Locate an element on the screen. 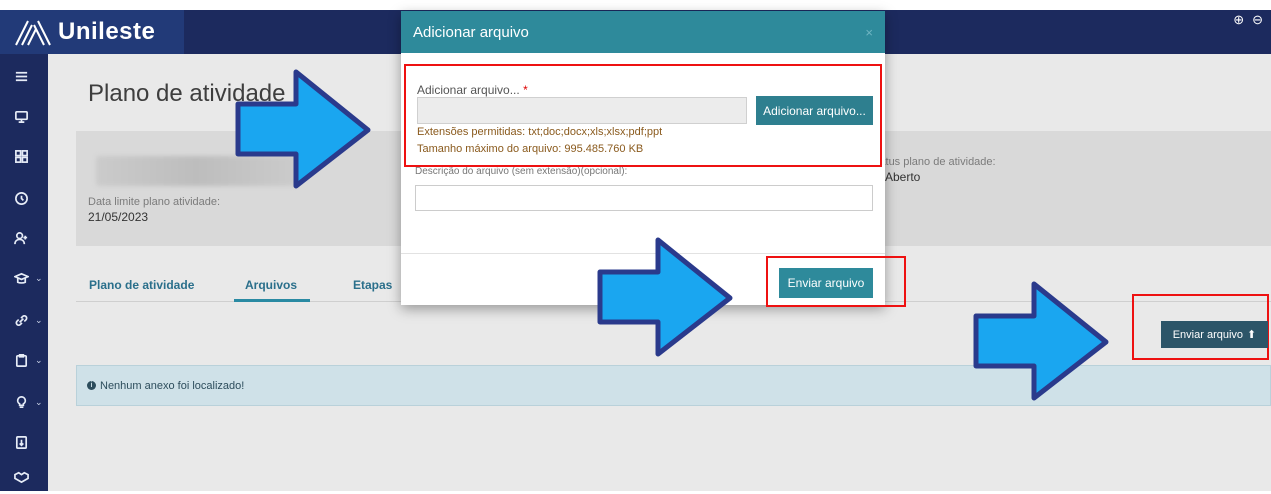 This screenshot has height=494, width=1271. send-file-button: Enviar arquivo ⬆ is located at coordinates (1214, 334).